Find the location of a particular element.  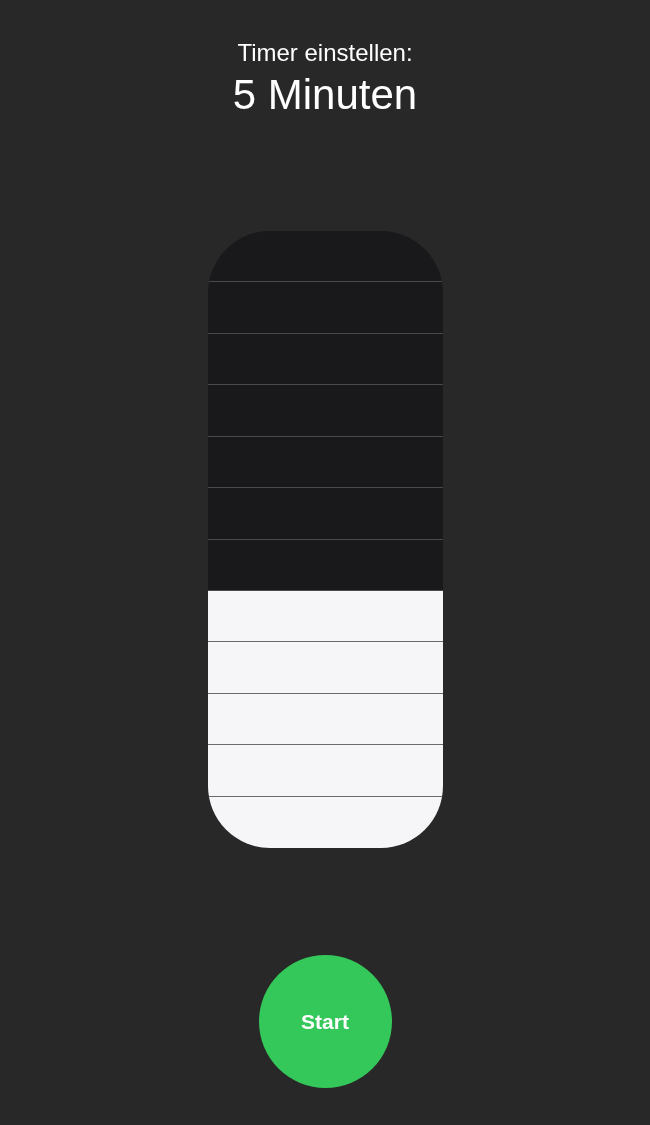

timer-label: Timer einstellen: is located at coordinates (325, 53).